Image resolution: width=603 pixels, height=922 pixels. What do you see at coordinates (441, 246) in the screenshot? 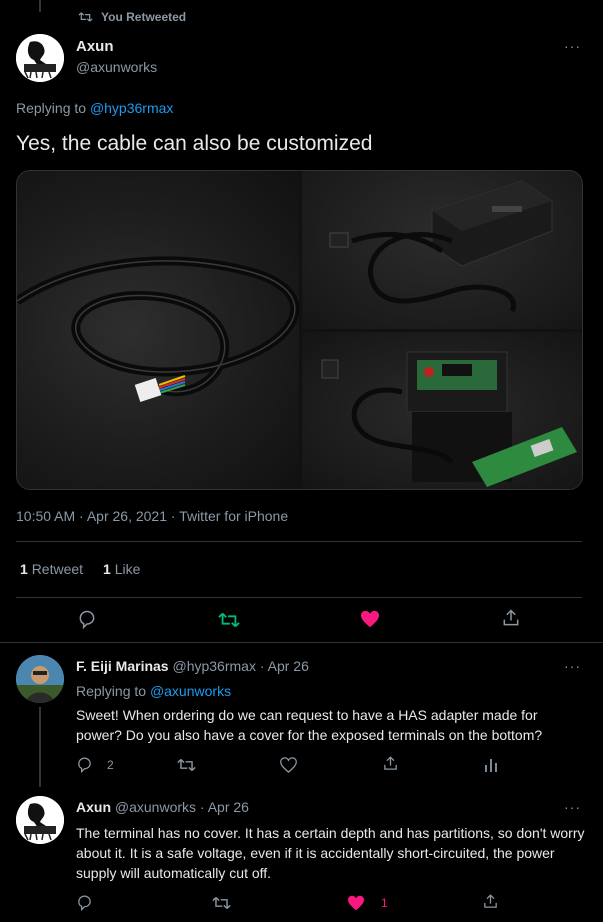
I see `box-photo-illustration` at bounding box center [441, 246].